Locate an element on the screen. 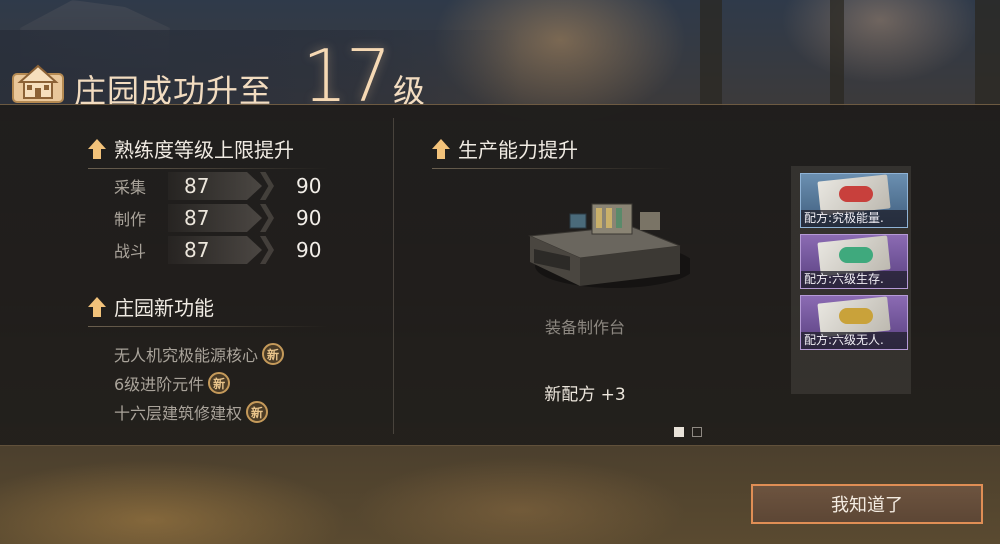 Image resolution: width=1000 pixels, height=544 pixels. workbench-name: 装备制作台 is located at coordinates (584, 327).